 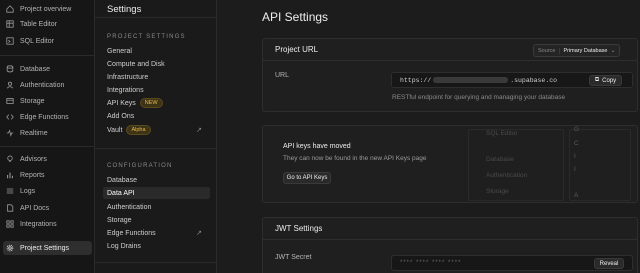 I want to click on jwt-secret-mask: **** **** **** ****, so click(x=431, y=263).